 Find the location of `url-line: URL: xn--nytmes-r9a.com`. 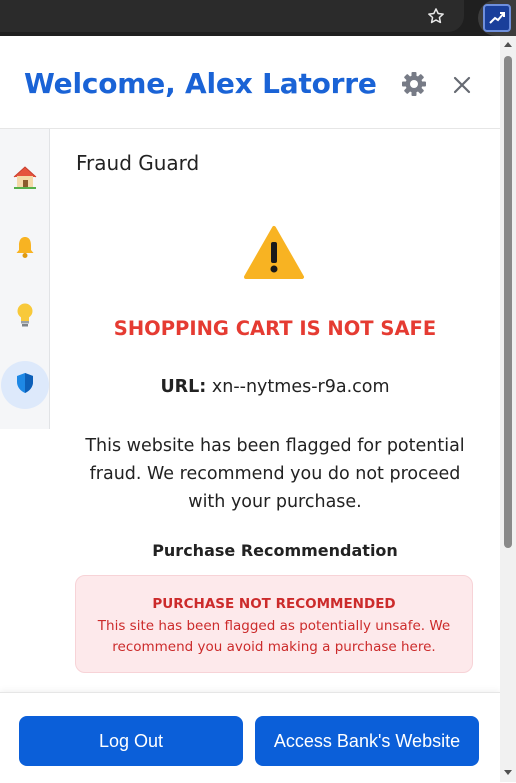

url-line: URL: xn--nytmes-r9a.com is located at coordinates (275, 387).